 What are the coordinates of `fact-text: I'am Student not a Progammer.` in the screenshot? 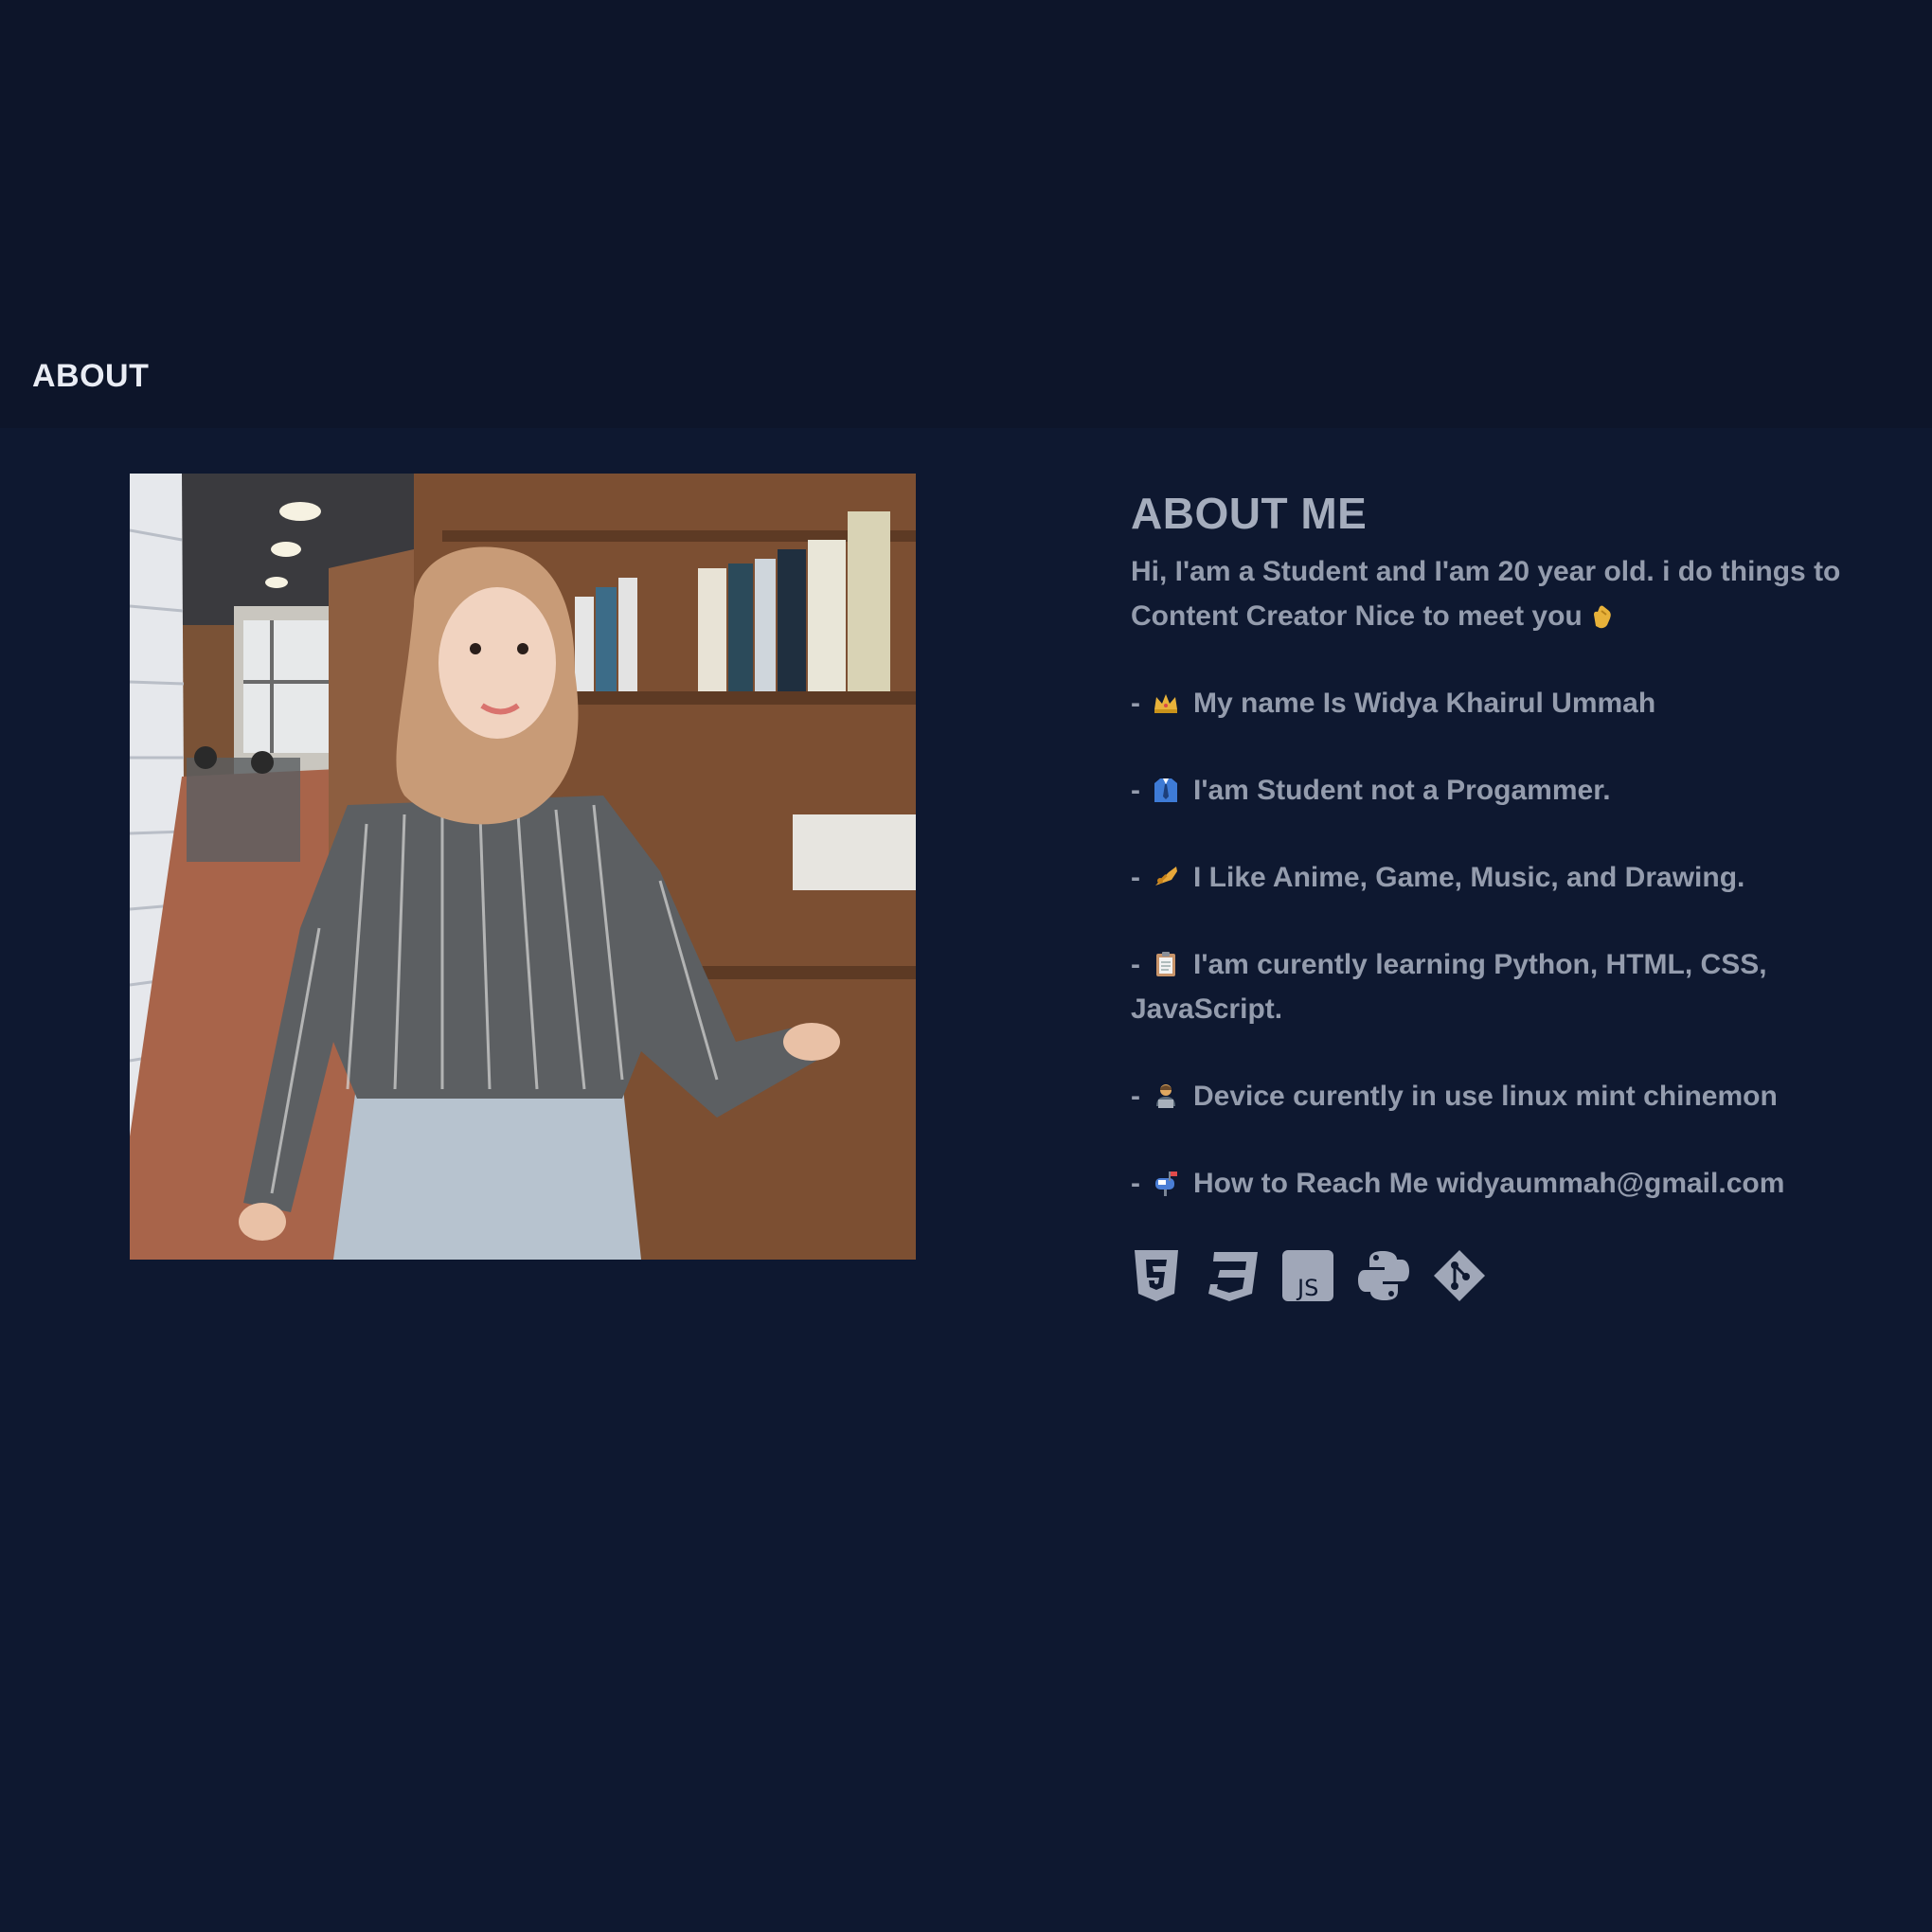 It's located at (1402, 790).